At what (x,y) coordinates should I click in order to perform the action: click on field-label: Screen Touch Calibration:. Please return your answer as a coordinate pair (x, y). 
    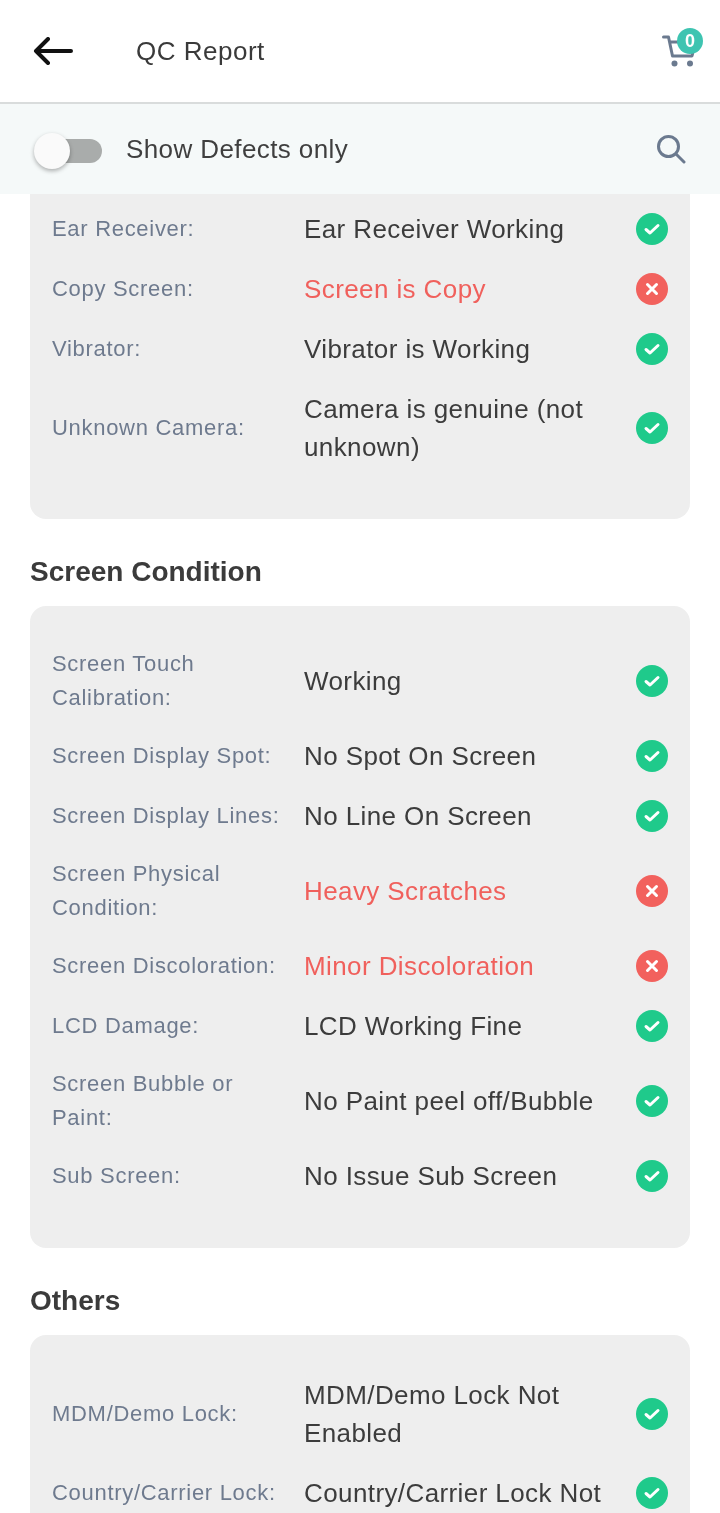
    Looking at the image, I should click on (124, 681).